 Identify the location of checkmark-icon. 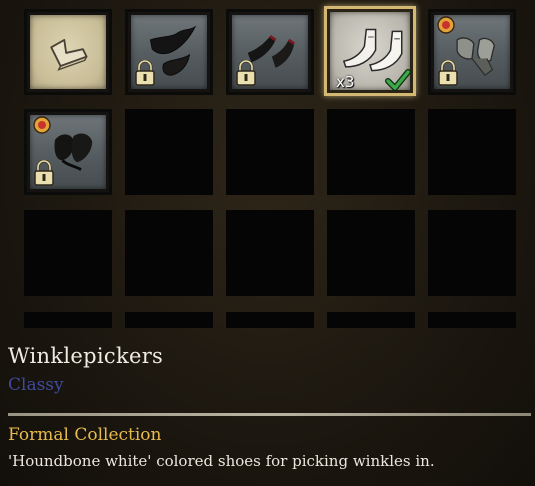
(398, 80).